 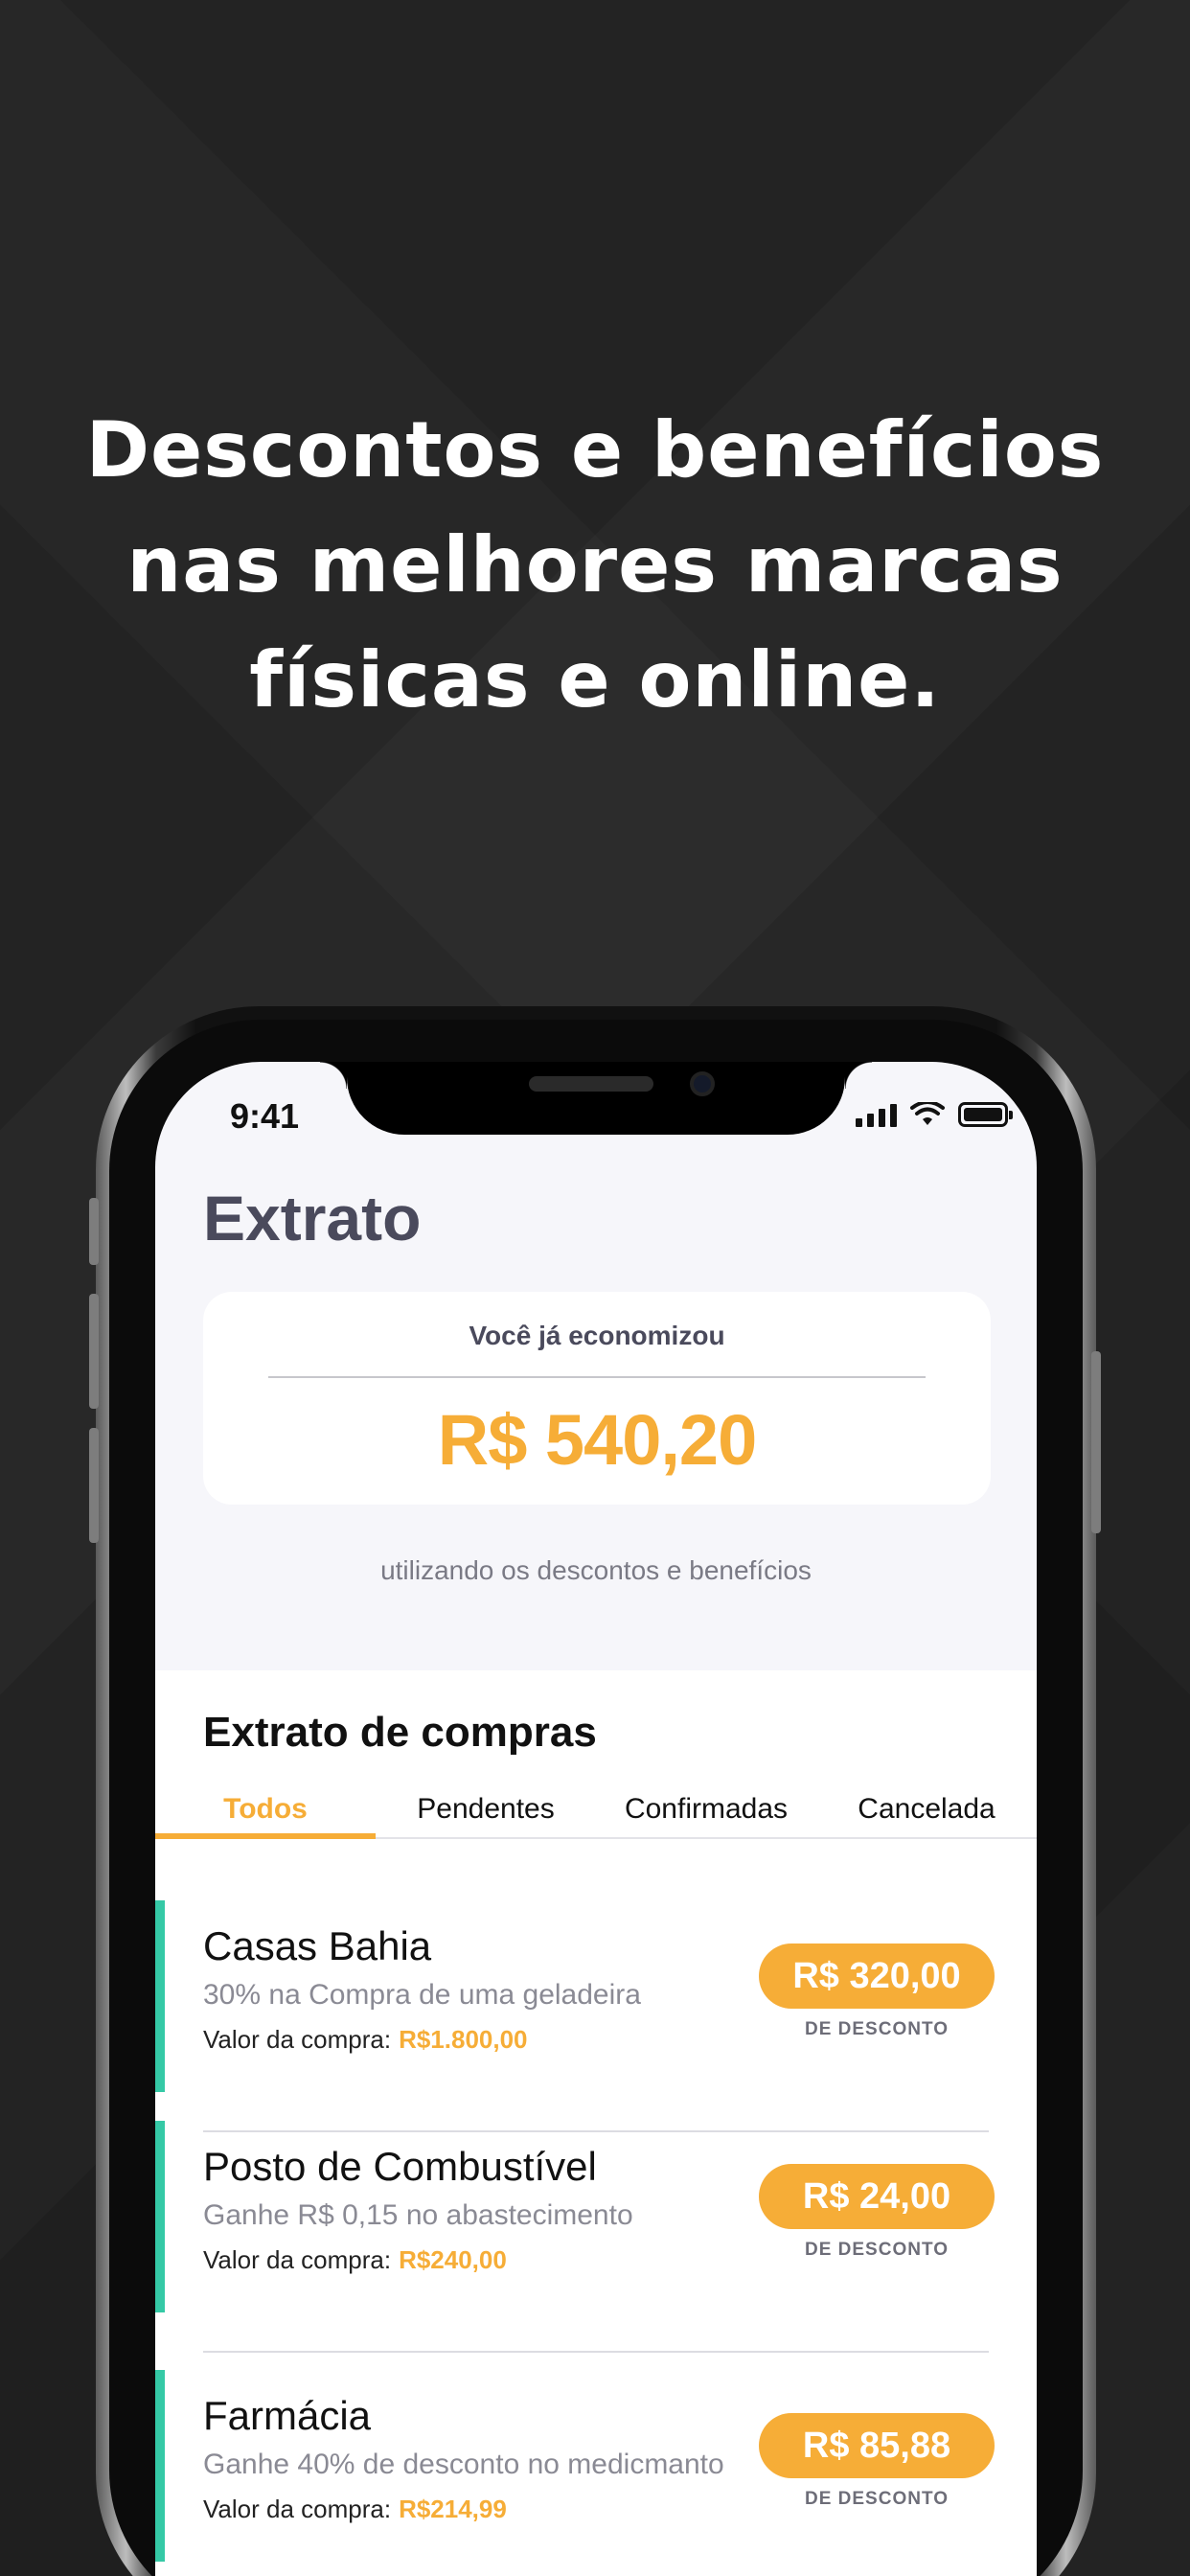 What do you see at coordinates (877, 2196) in the screenshot?
I see `discount-badge: R$ 24,00` at bounding box center [877, 2196].